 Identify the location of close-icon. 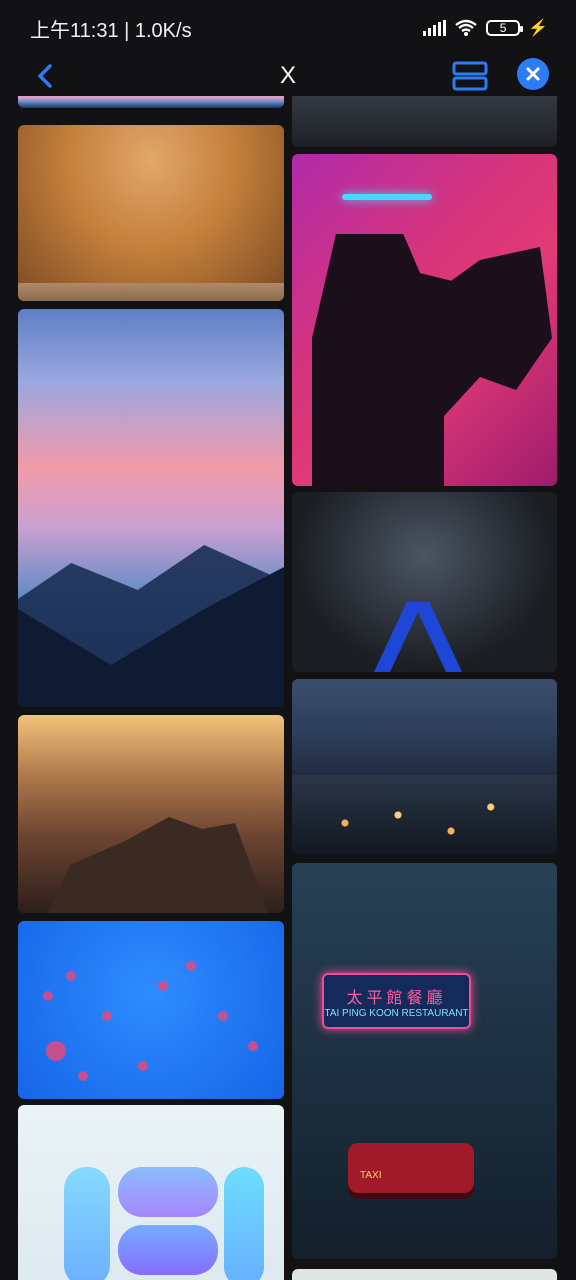
(533, 74).